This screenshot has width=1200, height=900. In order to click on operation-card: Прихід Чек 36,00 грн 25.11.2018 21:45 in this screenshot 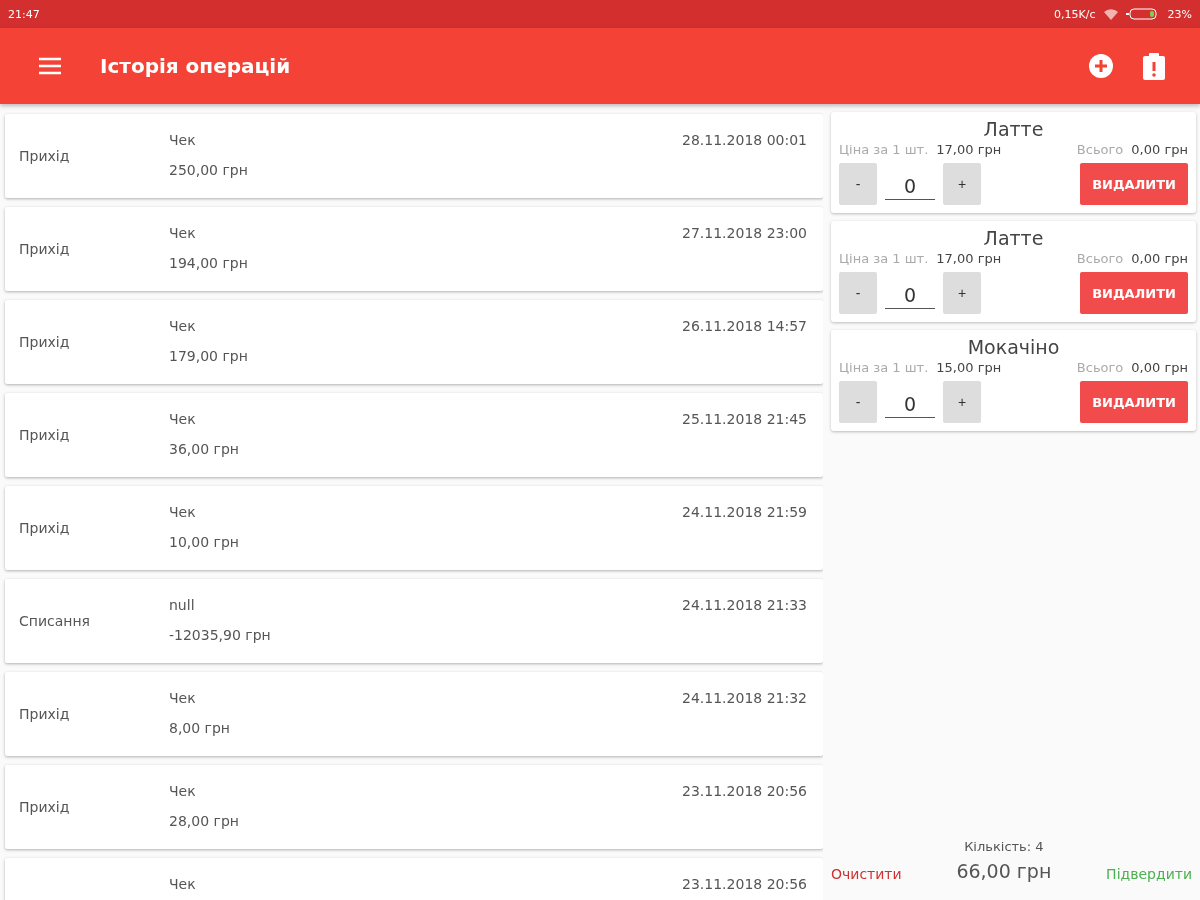, I will do `click(414, 435)`.